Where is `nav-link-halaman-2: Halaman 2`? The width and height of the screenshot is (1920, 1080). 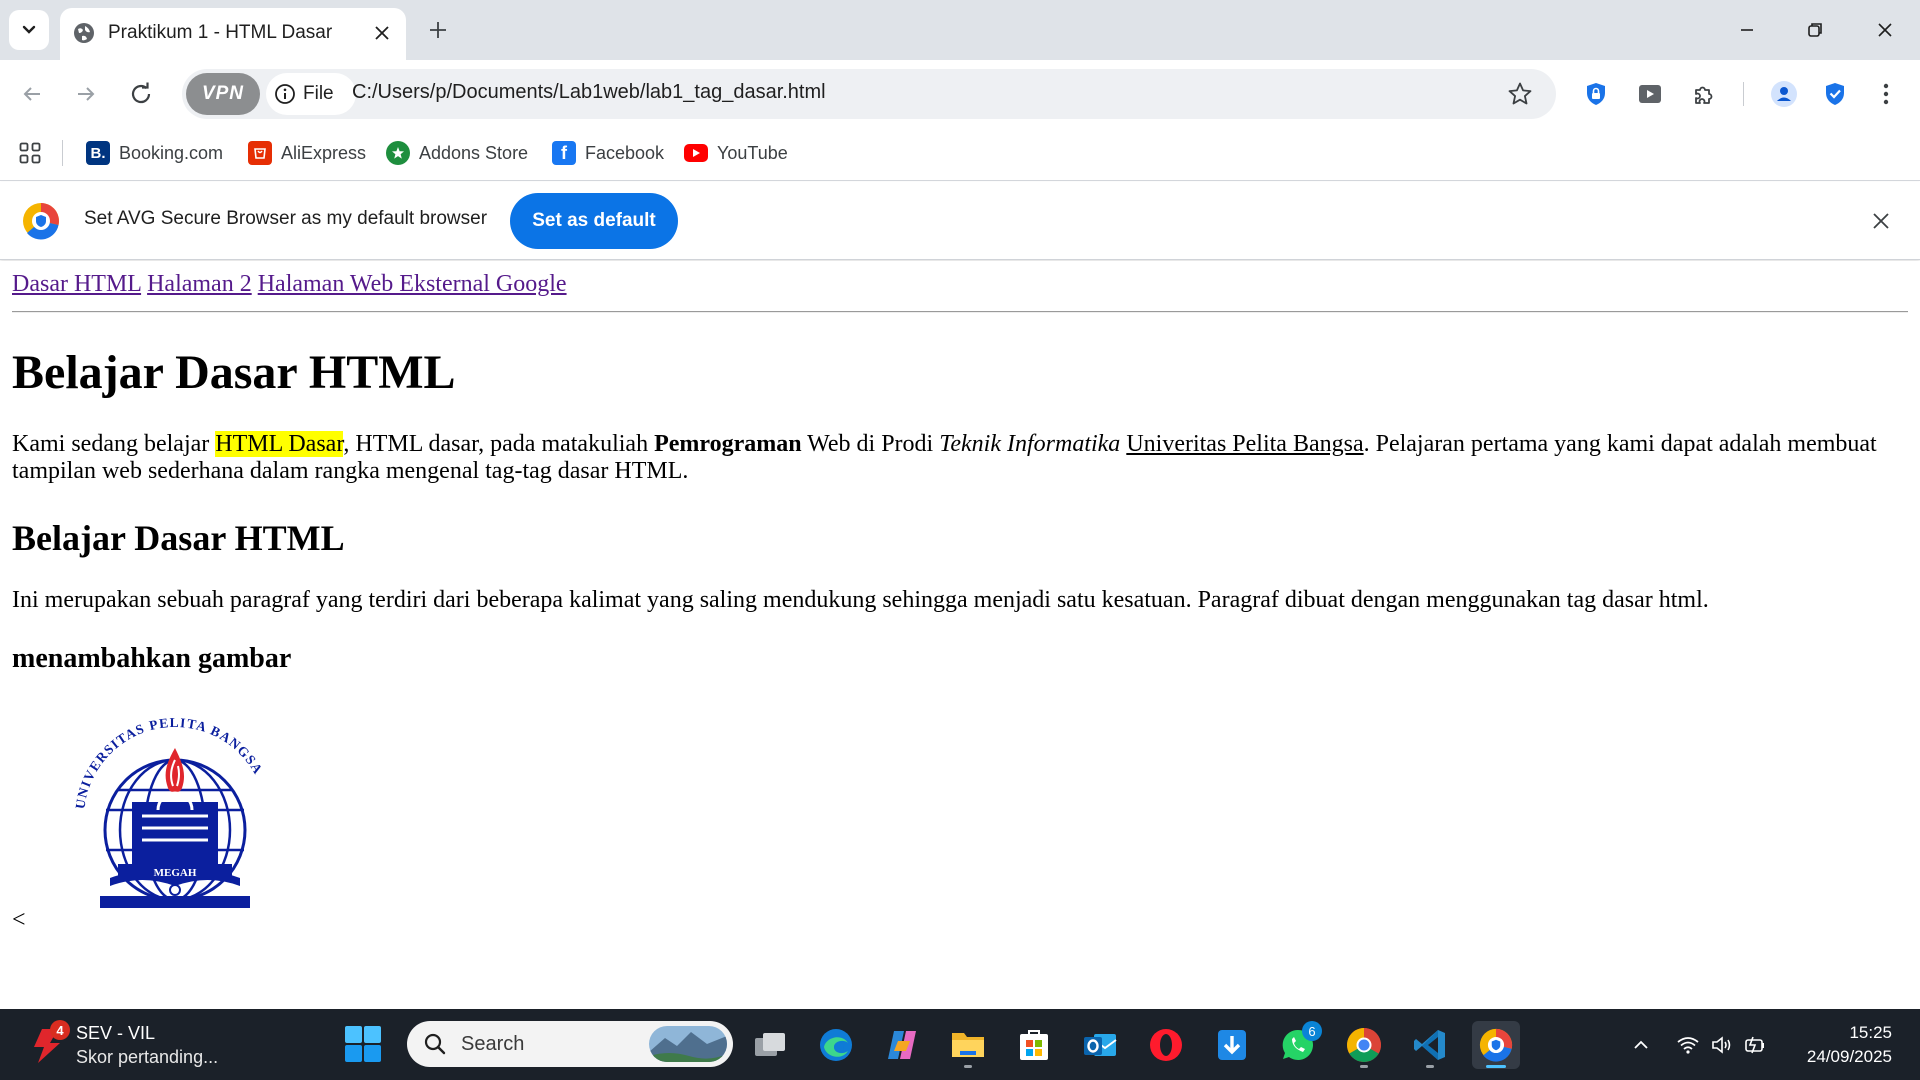 nav-link-halaman-2: Halaman 2 is located at coordinates (199, 284).